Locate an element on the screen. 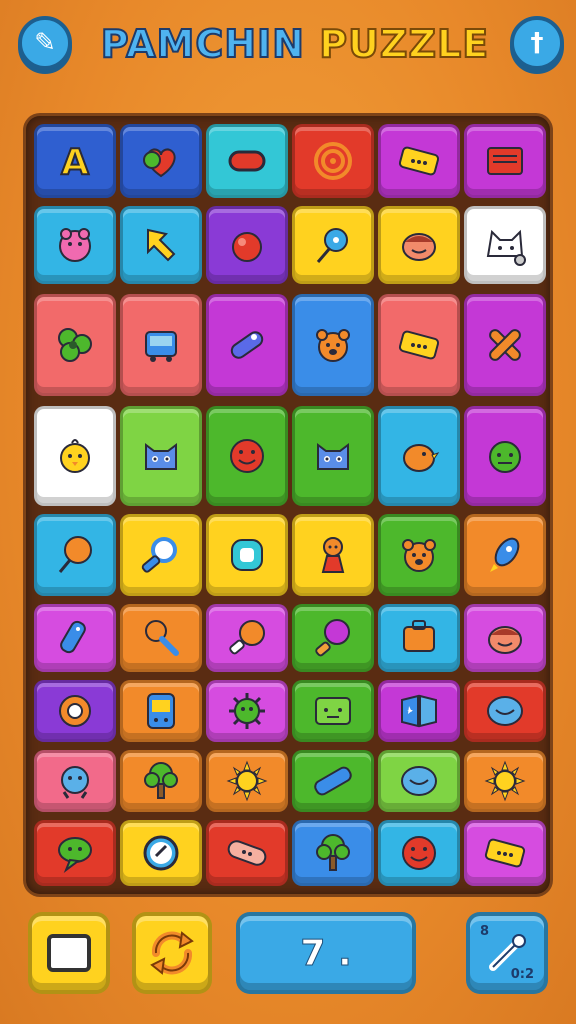 The width and height of the screenshot is (576, 1024). phone-icon is located at coordinates (161, 711).